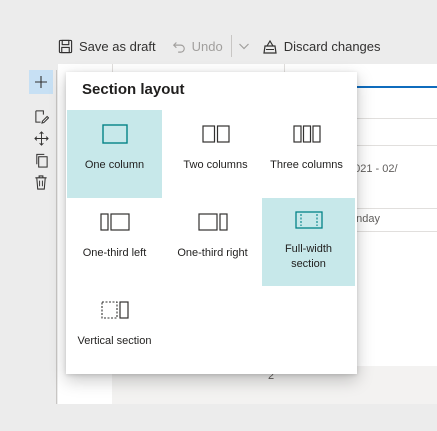  I want to click on discard-changes-button: Discard changes, so click(321, 46).